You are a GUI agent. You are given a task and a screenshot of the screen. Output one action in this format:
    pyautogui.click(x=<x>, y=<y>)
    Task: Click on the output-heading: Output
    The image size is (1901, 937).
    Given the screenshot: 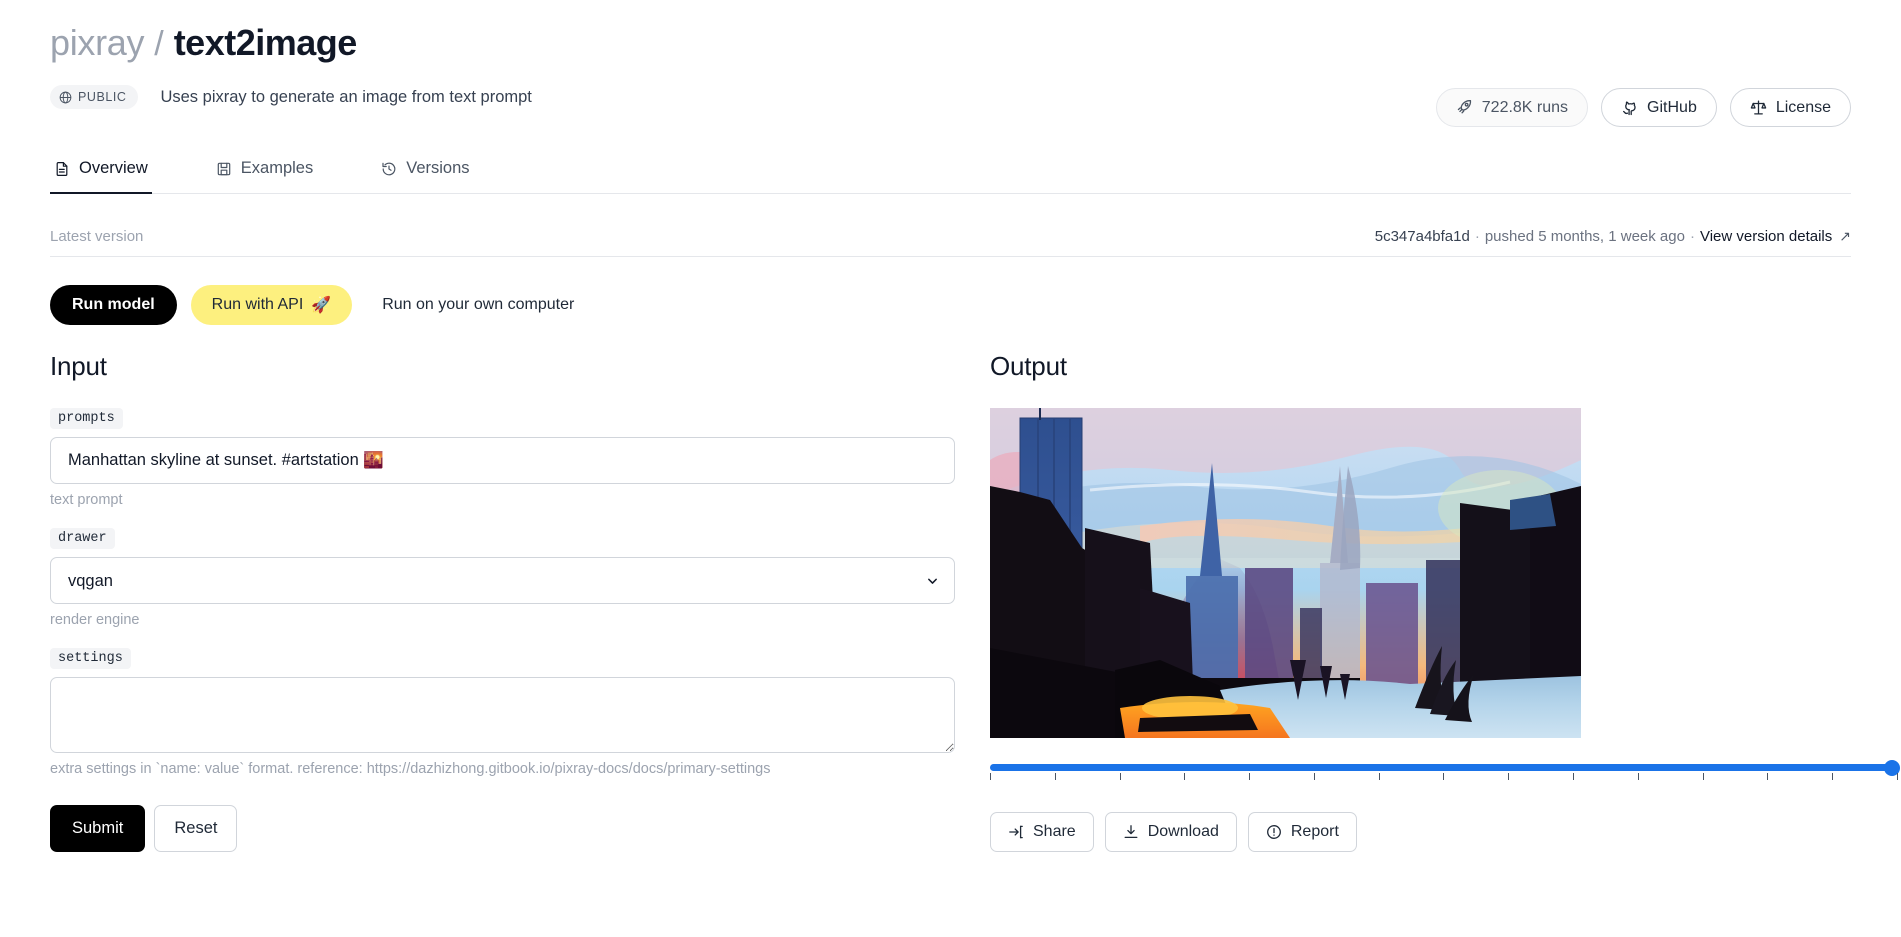 What is the action you would take?
    pyautogui.click(x=1028, y=366)
    